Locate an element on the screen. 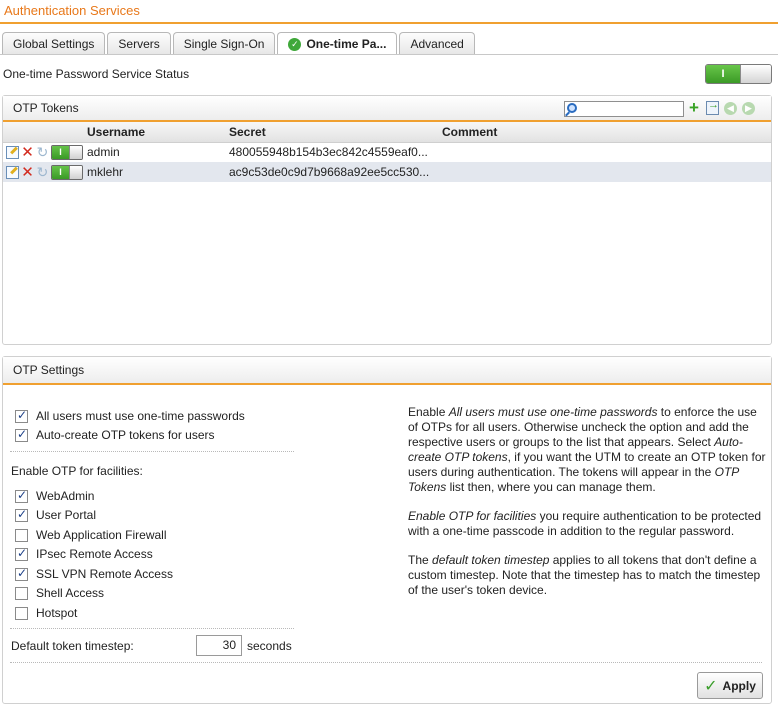 The height and width of the screenshot is (708, 778). checkbox-label: SSL VPN Remote Access is located at coordinates (104, 574).